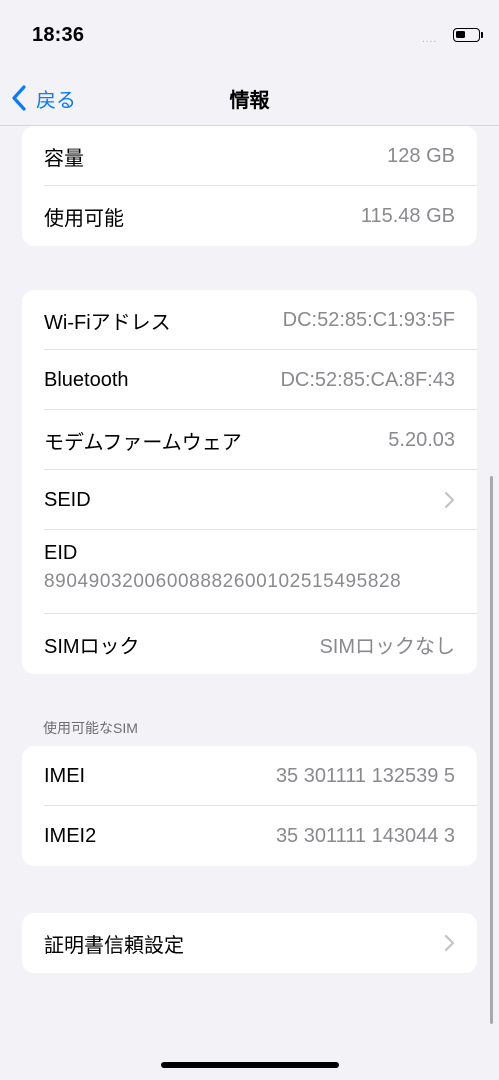  Describe the element at coordinates (249, 216) in the screenshot. I see `available-row: 使用可能 115.48 GB` at that location.